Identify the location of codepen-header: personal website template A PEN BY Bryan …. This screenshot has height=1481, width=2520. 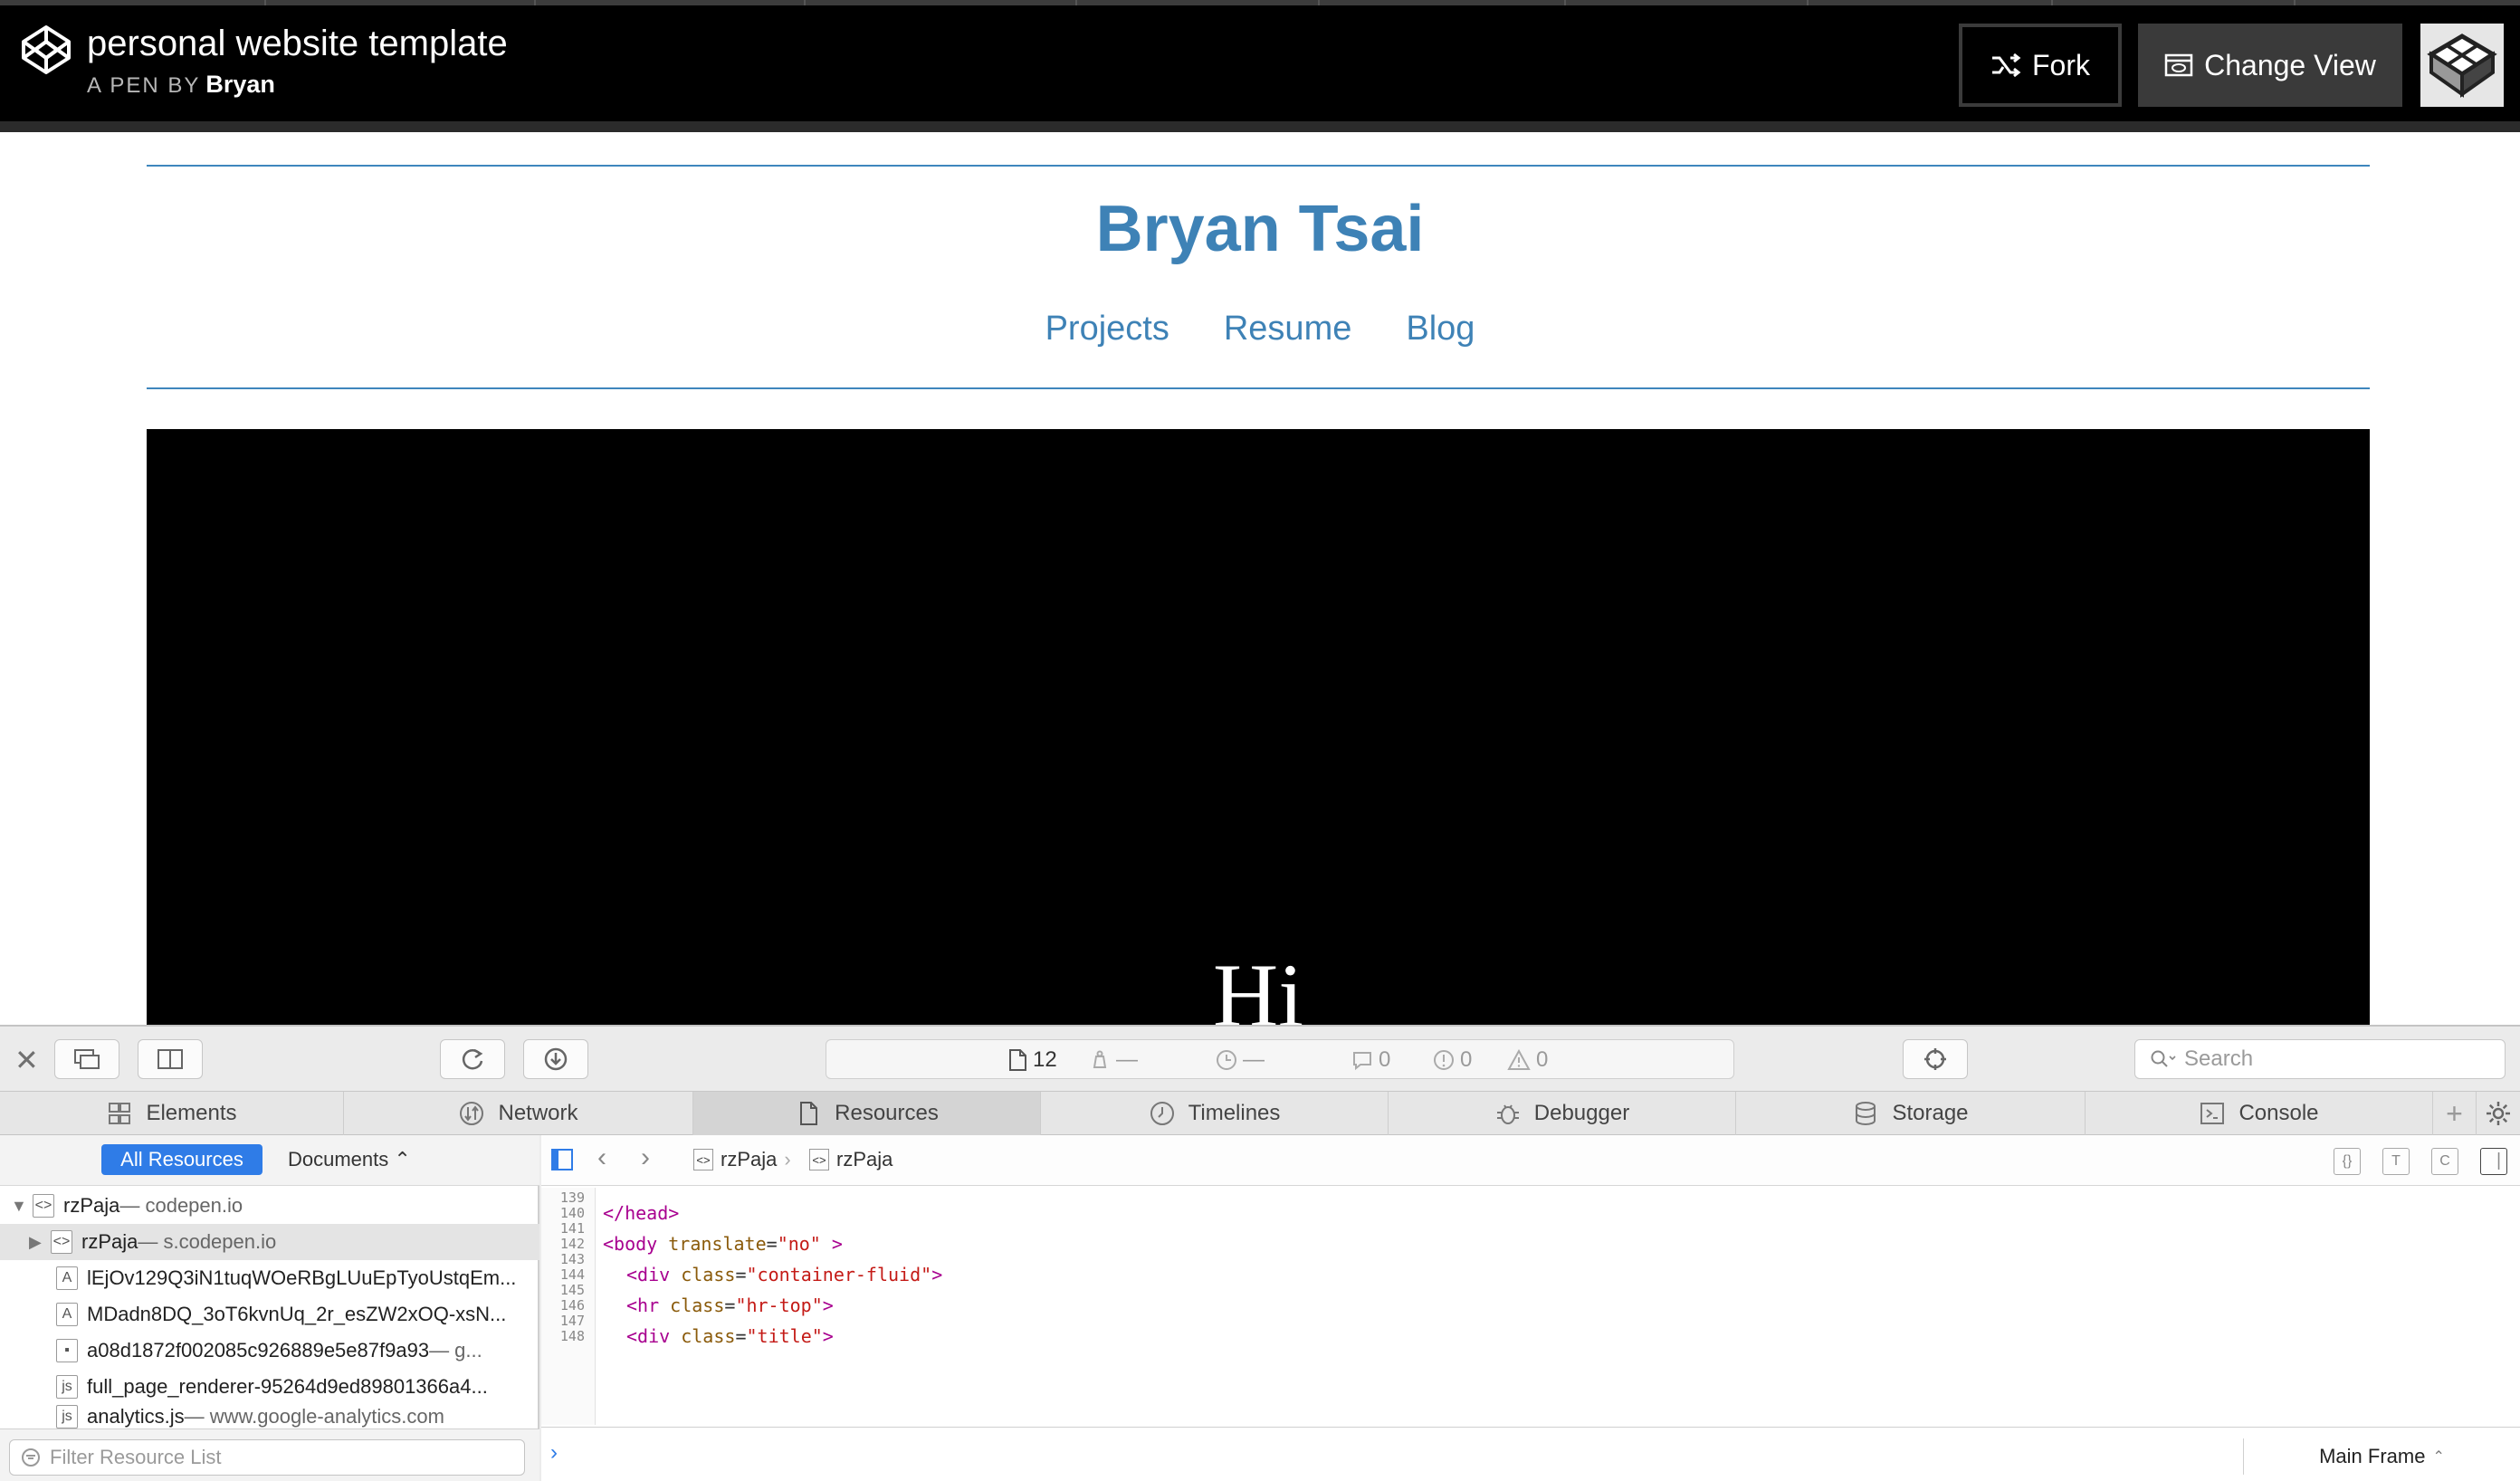
(1260, 63).